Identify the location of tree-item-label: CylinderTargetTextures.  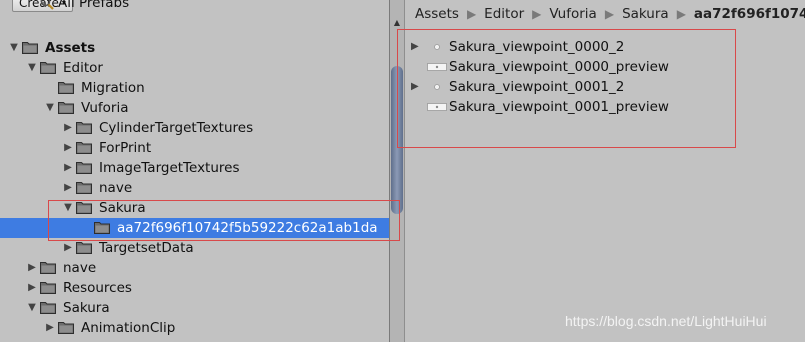
(176, 128).